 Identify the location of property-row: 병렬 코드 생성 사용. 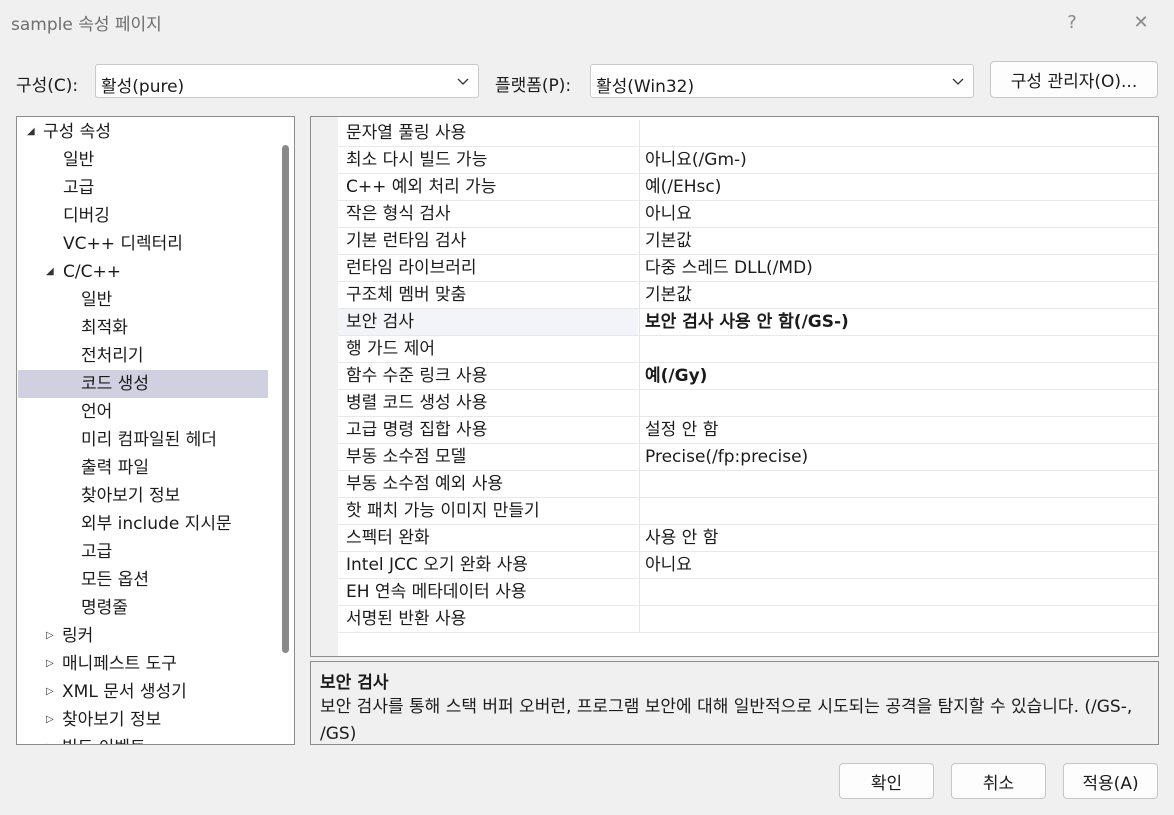
(748, 403).